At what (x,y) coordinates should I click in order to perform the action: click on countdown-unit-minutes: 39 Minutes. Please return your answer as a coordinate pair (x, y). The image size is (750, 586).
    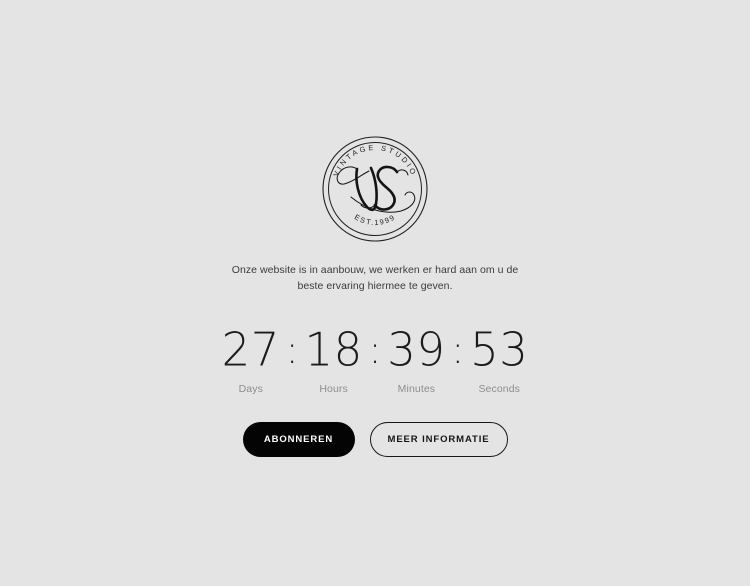
    Looking at the image, I should click on (416, 358).